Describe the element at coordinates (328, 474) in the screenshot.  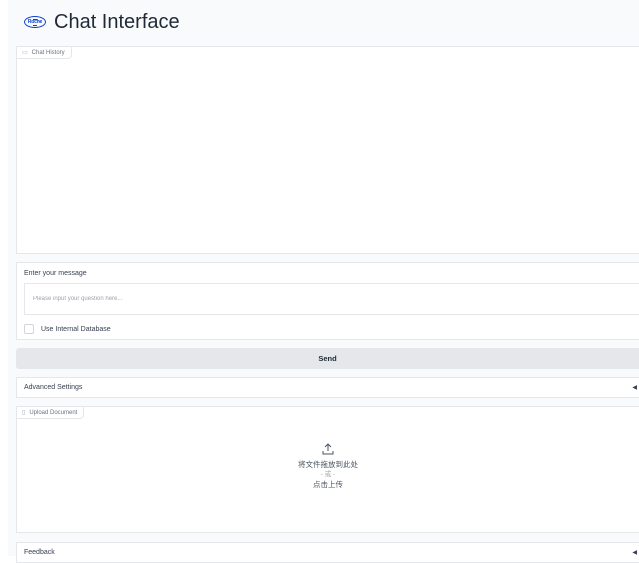
I see `or-text: - 或 -` at that location.